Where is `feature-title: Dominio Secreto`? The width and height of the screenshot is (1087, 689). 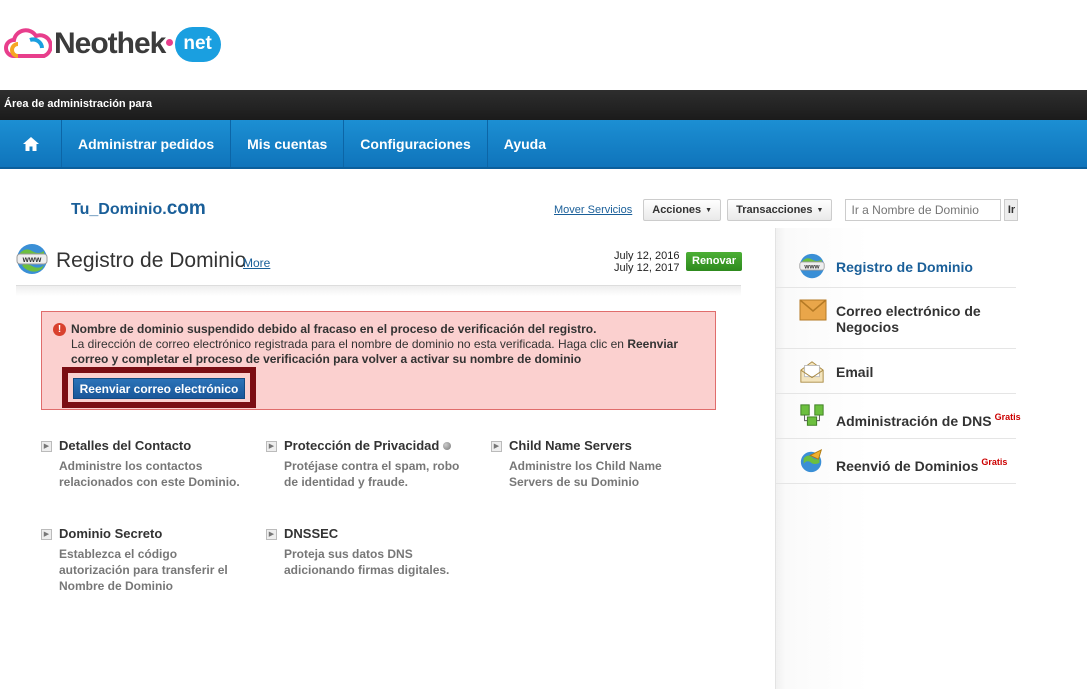 feature-title: Dominio Secreto is located at coordinates (155, 533).